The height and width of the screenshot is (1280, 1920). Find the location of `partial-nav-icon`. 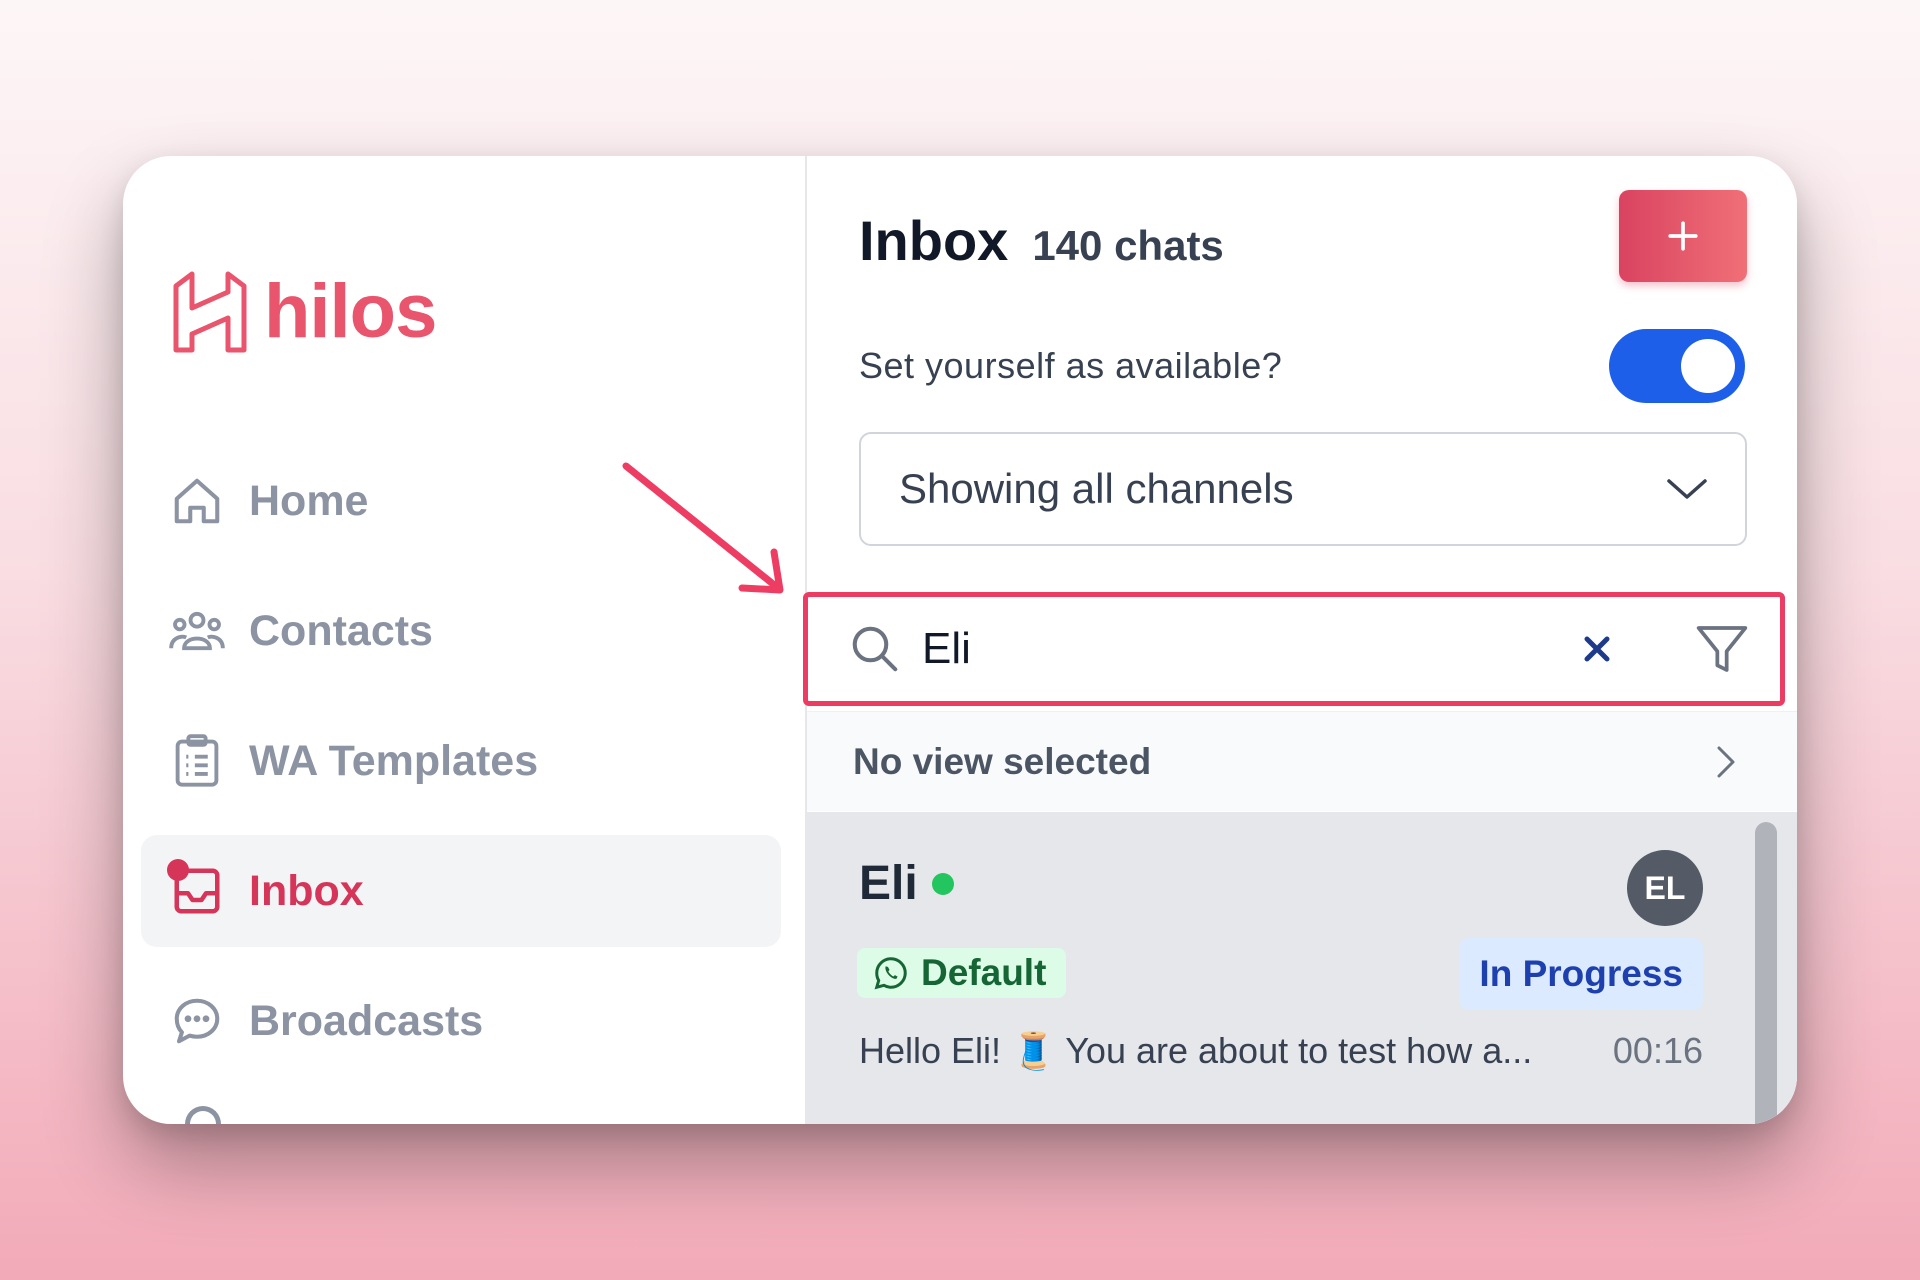

partial-nav-icon is located at coordinates (203, 1115).